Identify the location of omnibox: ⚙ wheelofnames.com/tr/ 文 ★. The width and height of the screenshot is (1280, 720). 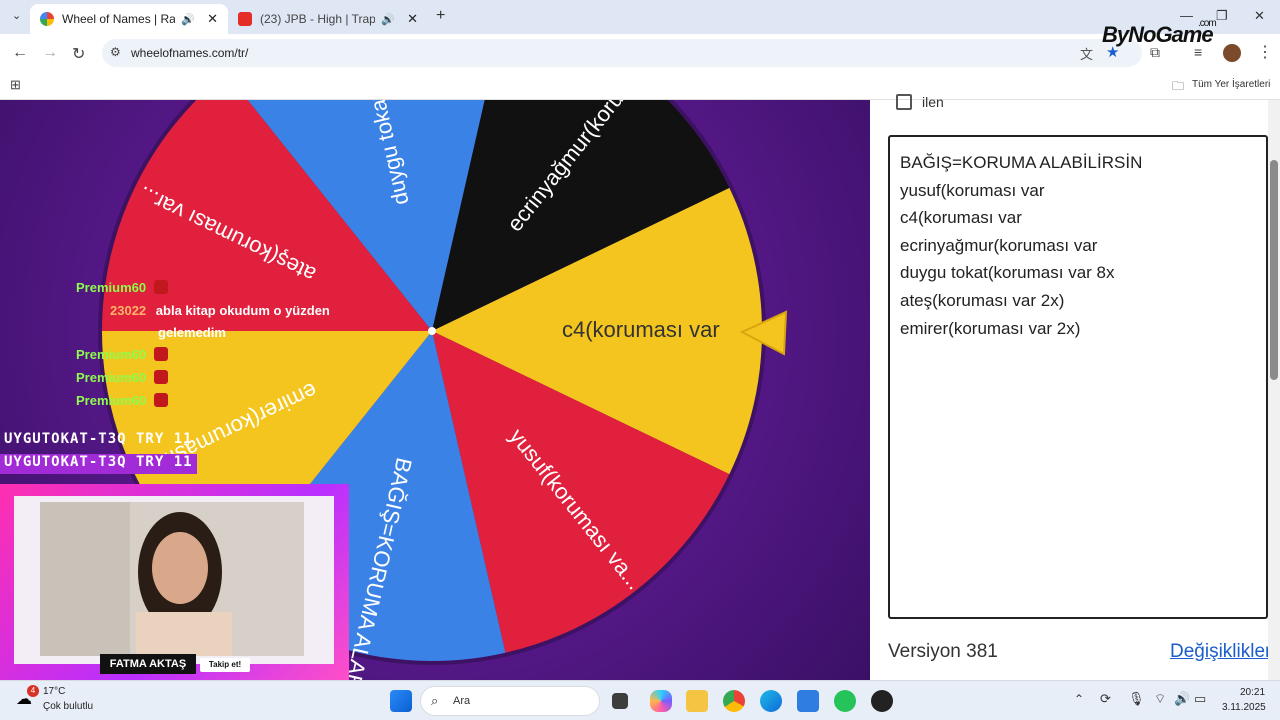
(622, 53).